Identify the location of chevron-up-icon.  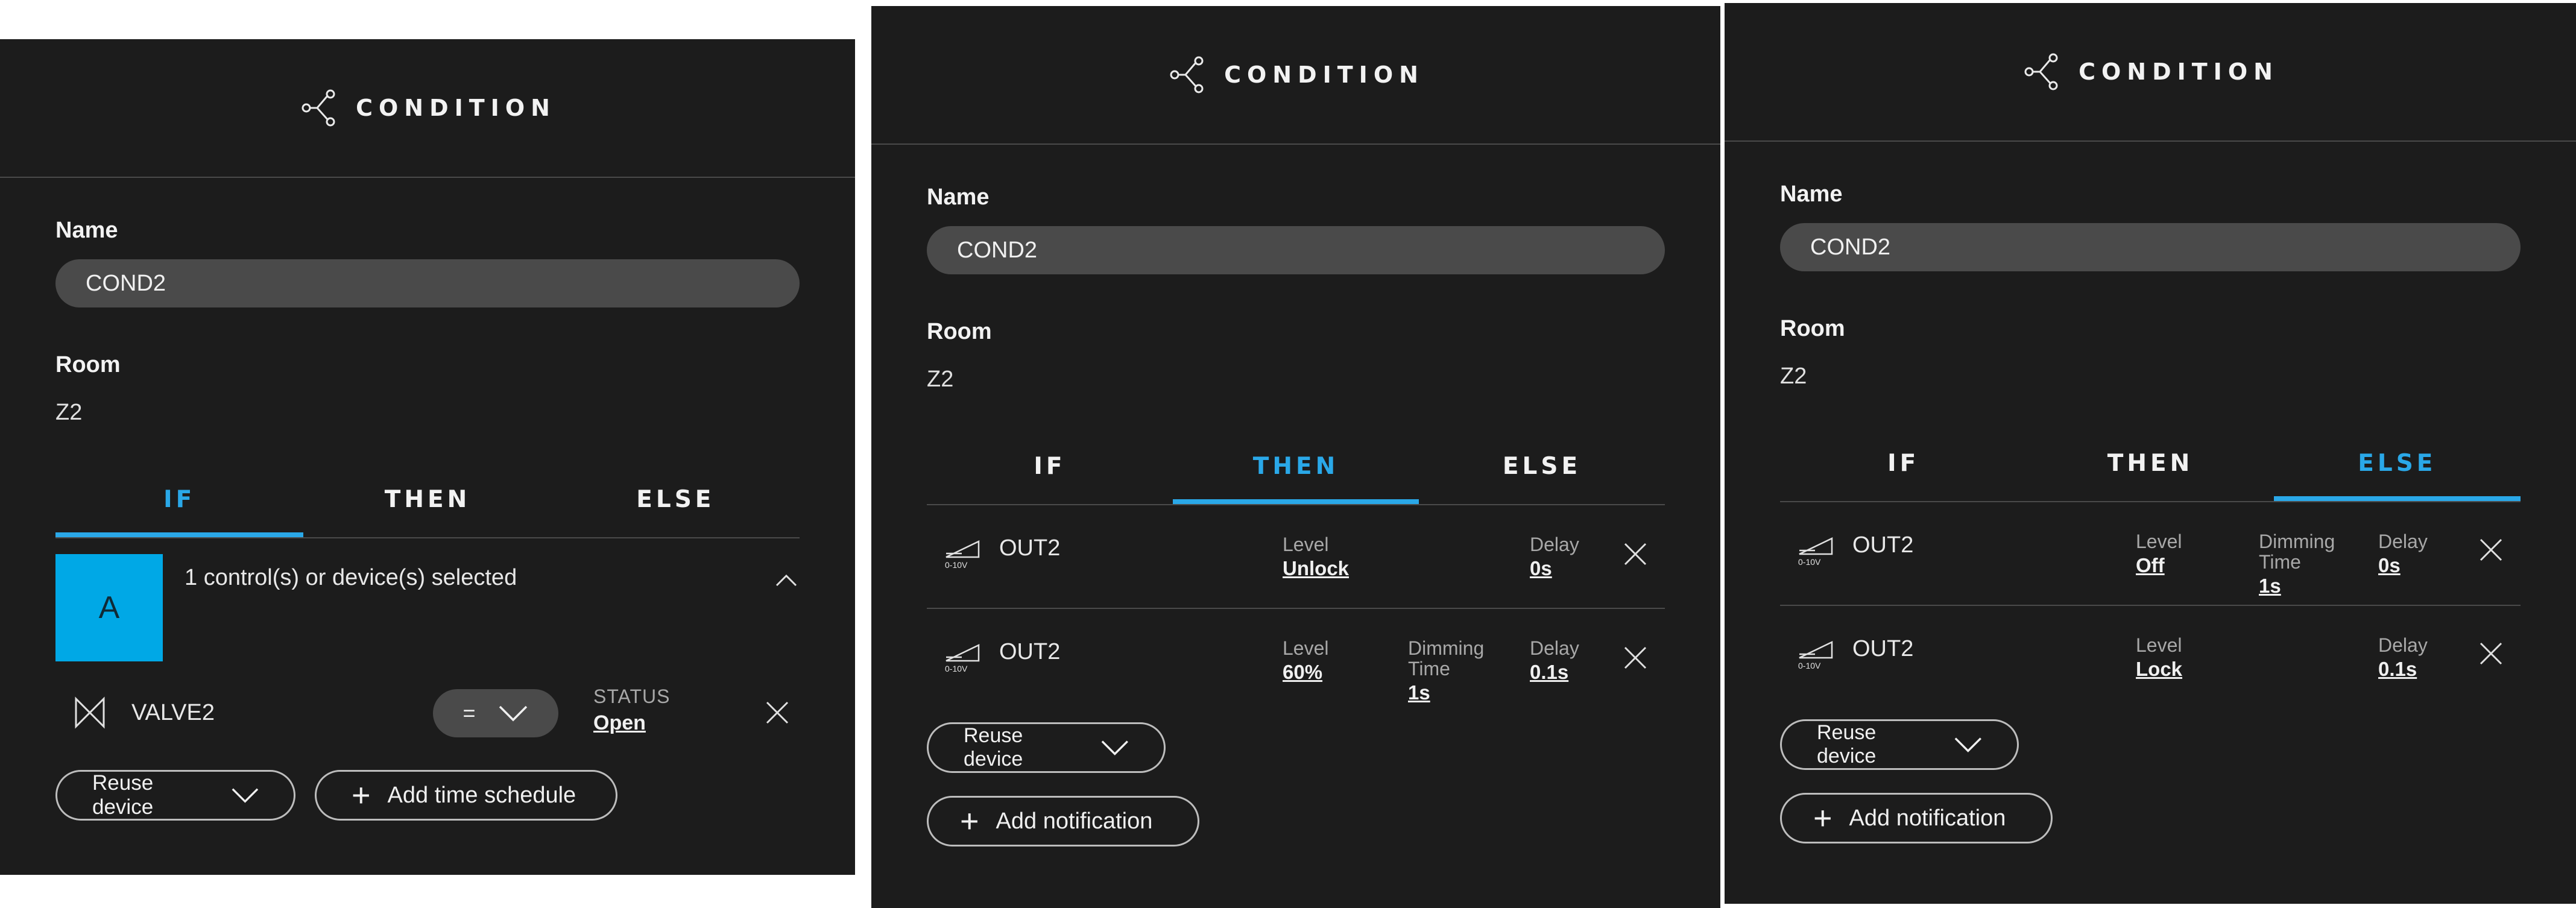
(786, 580).